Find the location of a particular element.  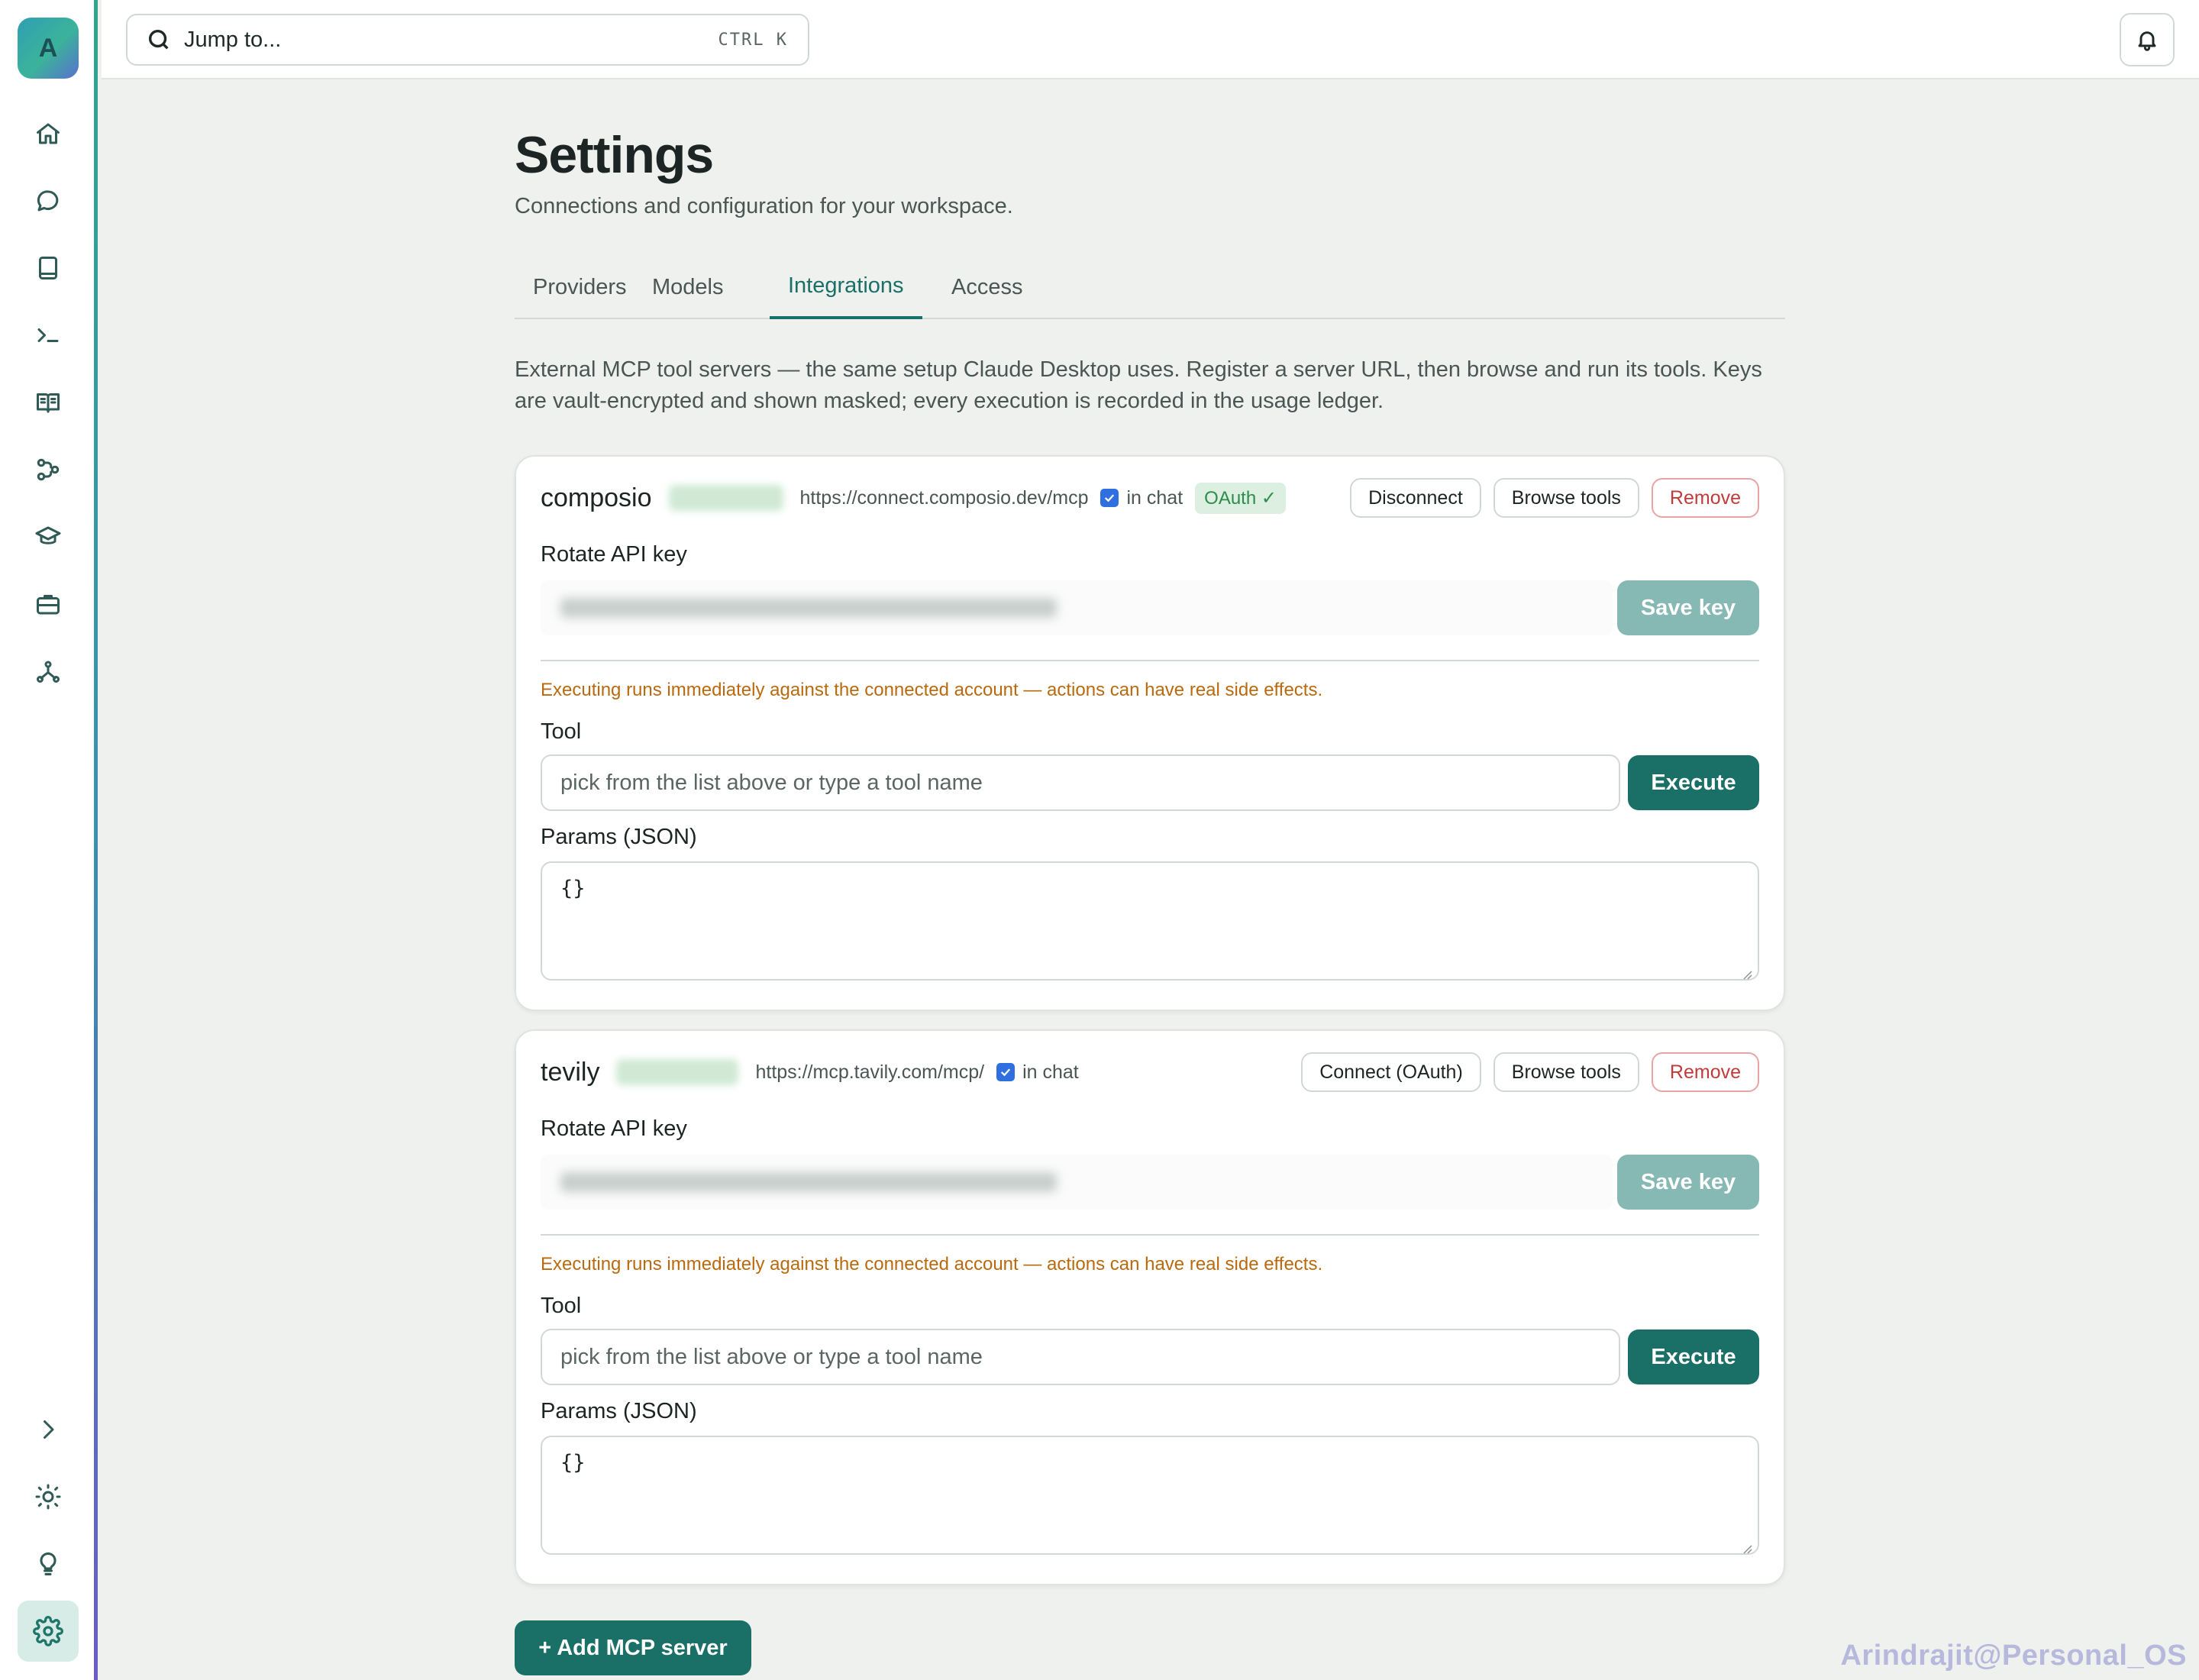

top-bar: Jump to... CTRL K is located at coordinates (1150, 39).